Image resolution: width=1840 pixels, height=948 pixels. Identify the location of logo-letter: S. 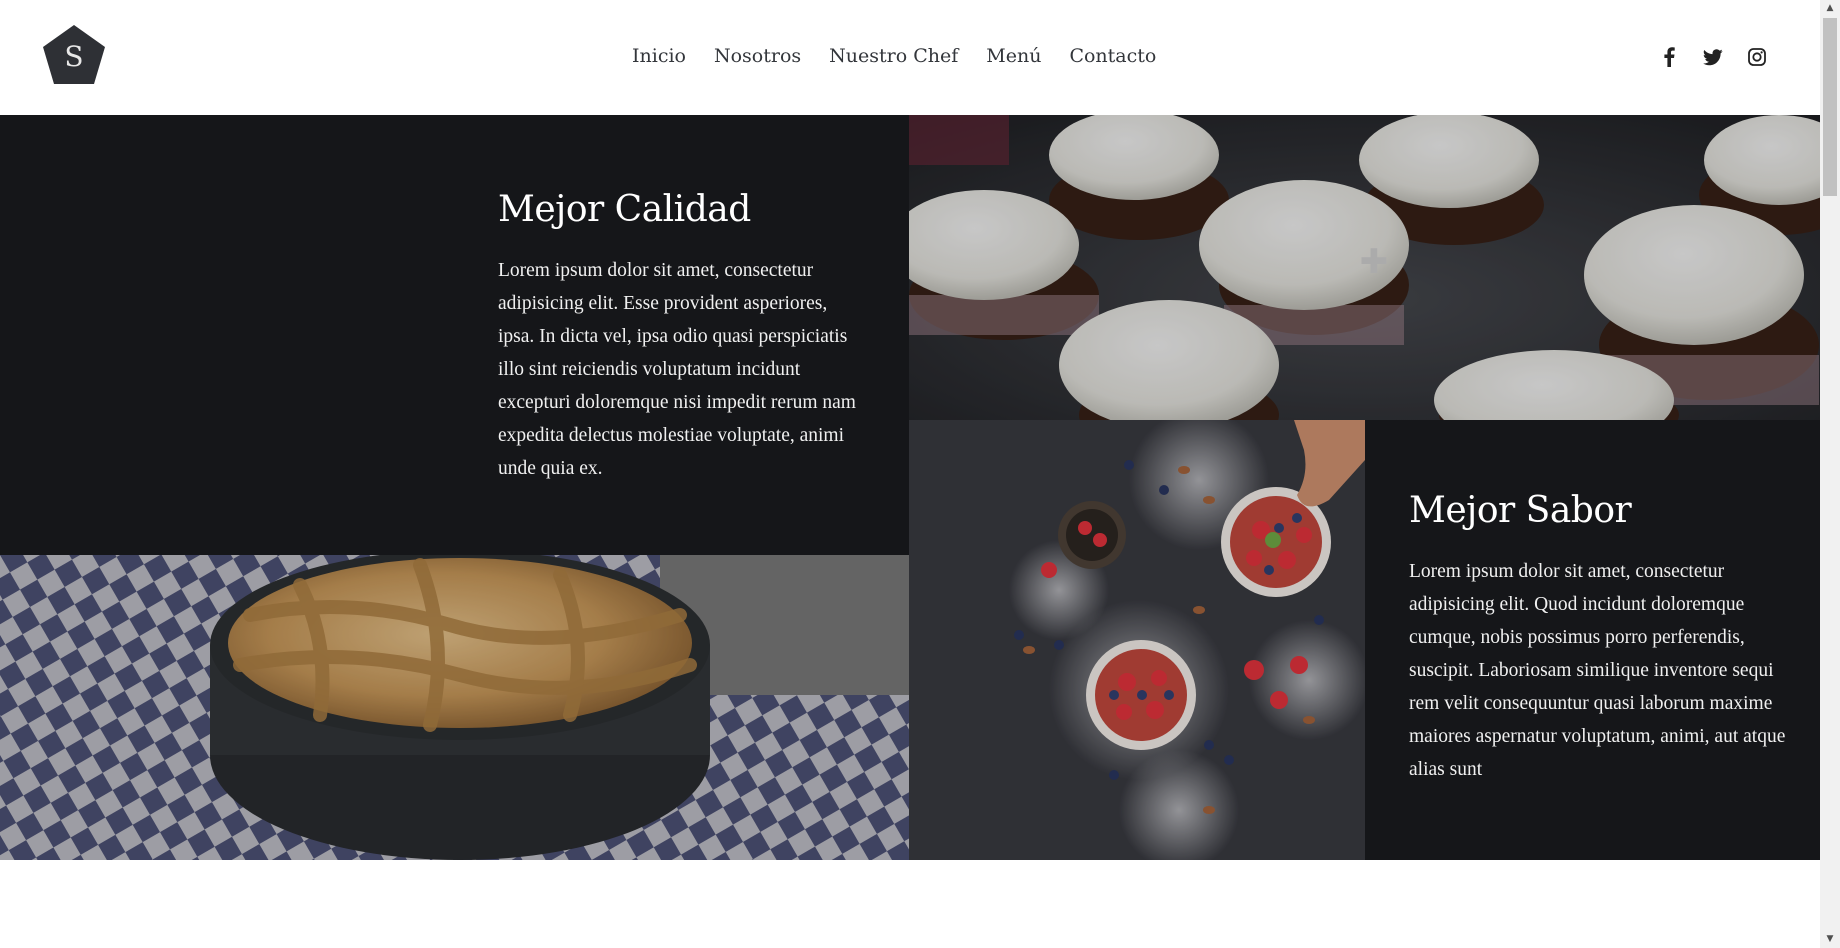
(73, 56).